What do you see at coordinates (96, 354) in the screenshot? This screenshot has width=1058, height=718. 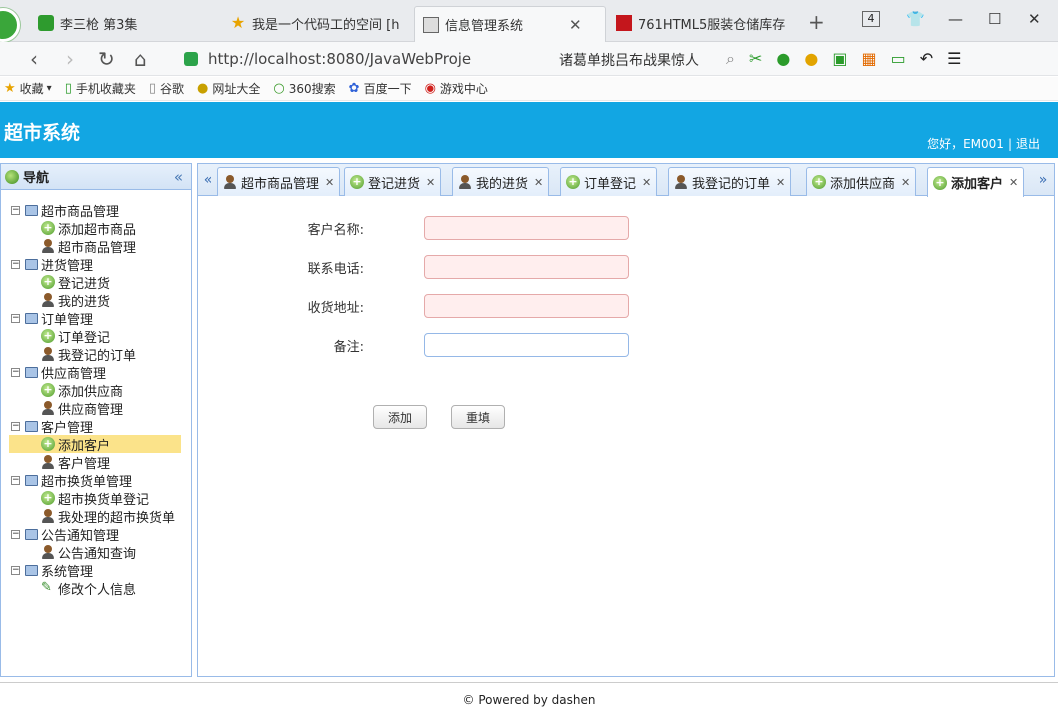 I see `tree-item-my-orders: 我登记的订单` at bounding box center [96, 354].